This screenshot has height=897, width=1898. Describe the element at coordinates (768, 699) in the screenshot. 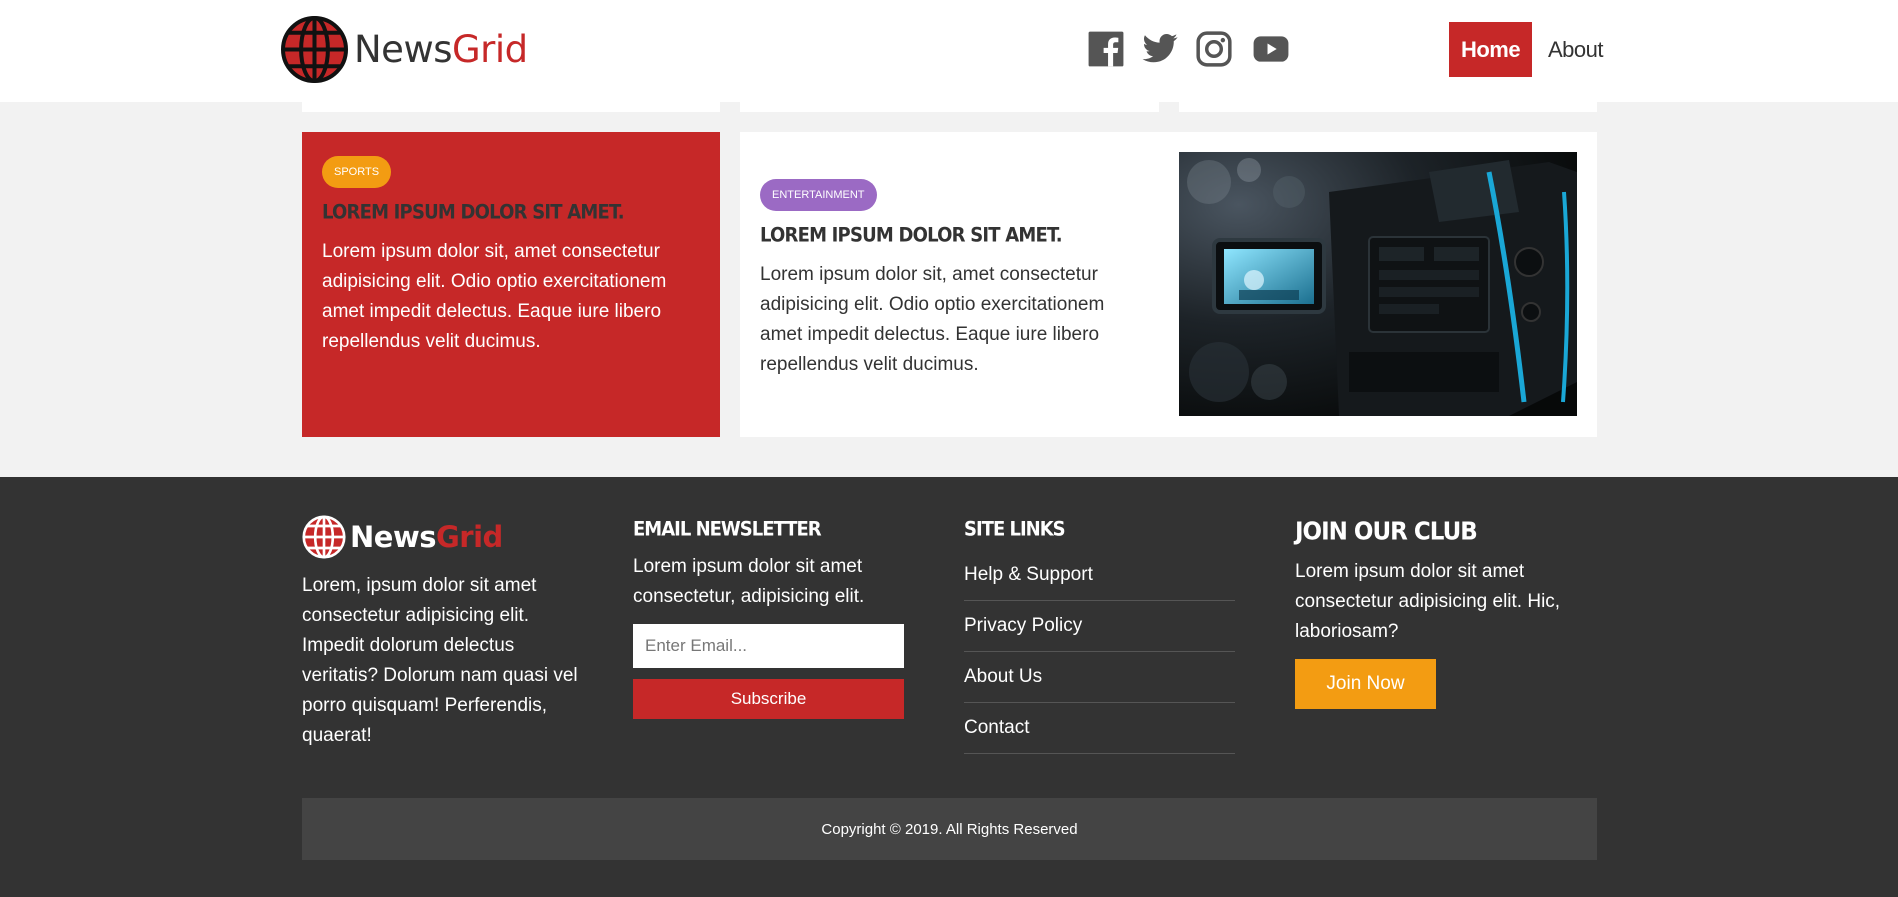

I see `subscribe-button: Subscribe` at that location.